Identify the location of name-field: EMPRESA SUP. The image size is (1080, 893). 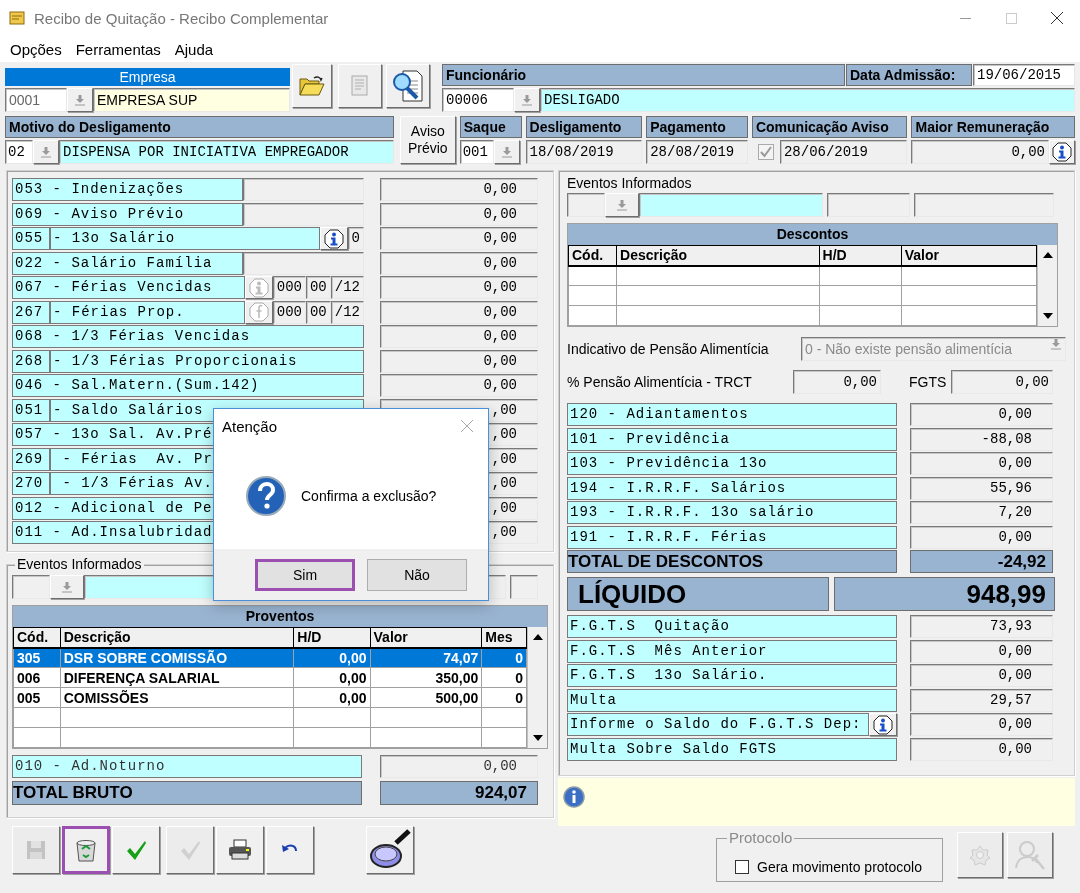
(191, 100).